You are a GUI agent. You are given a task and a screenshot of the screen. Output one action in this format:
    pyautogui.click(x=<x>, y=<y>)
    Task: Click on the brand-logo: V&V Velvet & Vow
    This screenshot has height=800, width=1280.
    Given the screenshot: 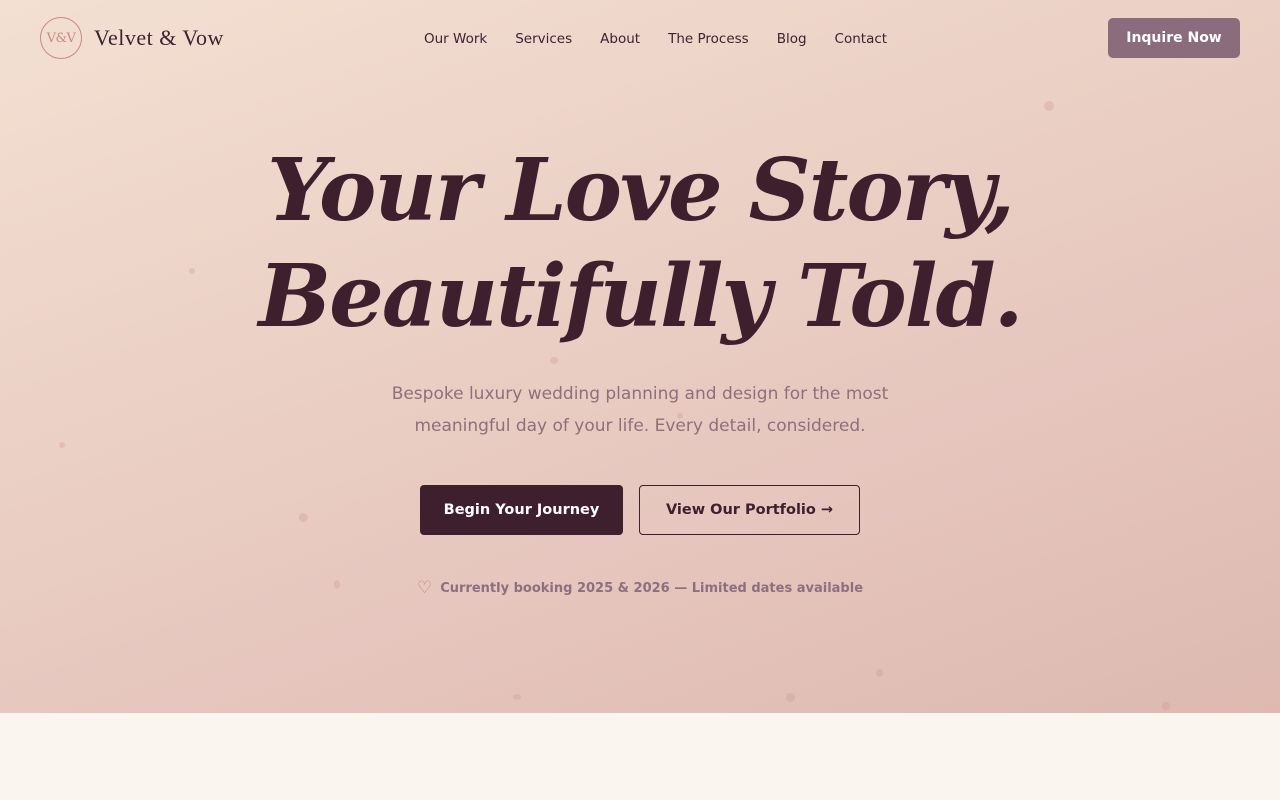 What is the action you would take?
    pyautogui.click(x=132, y=38)
    